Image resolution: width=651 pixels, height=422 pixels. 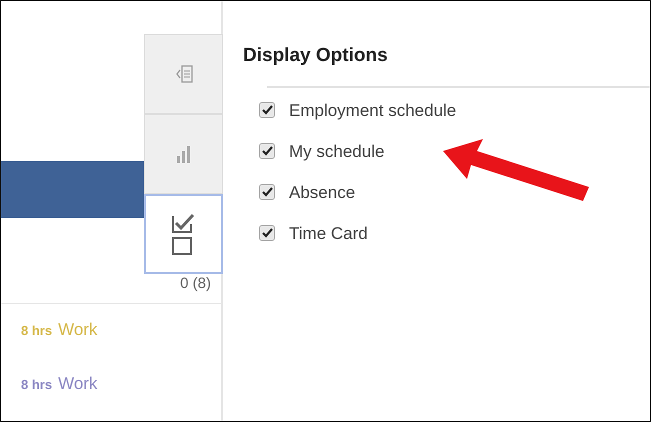 I want to click on panel-icon, so click(x=183, y=74).